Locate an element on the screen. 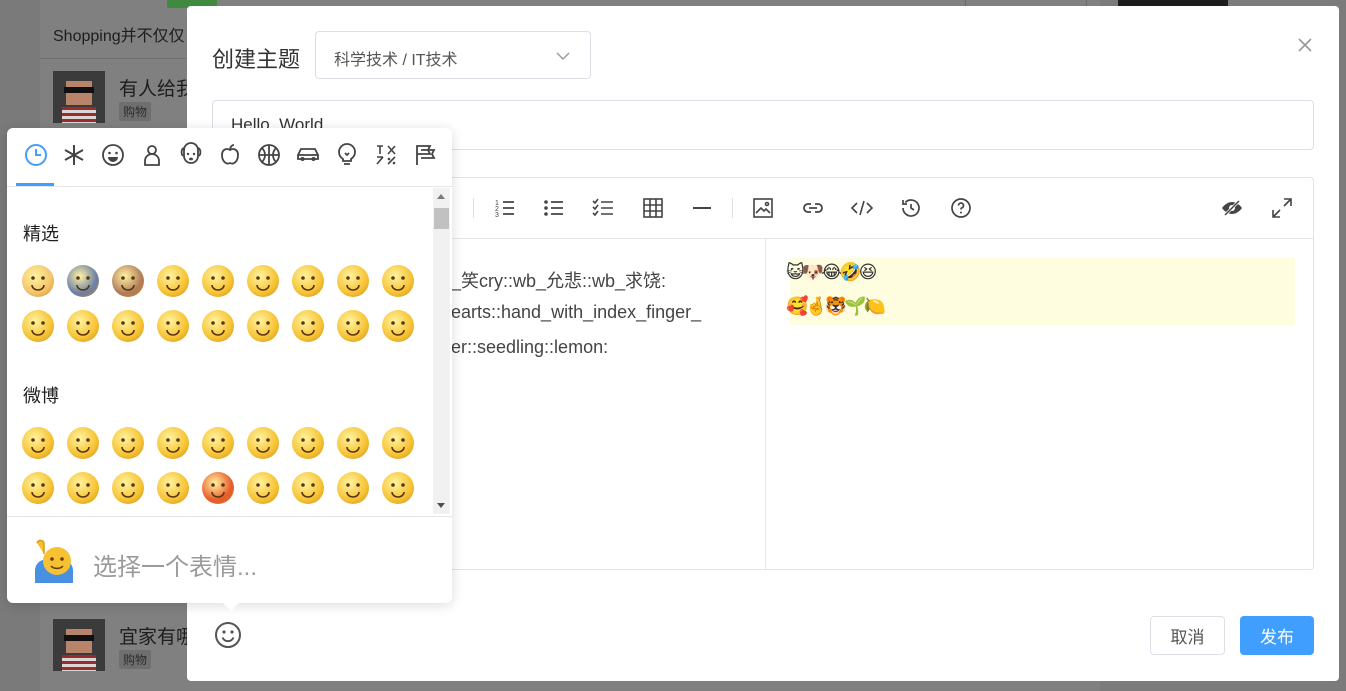  task-list-icon is located at coordinates (603, 208).